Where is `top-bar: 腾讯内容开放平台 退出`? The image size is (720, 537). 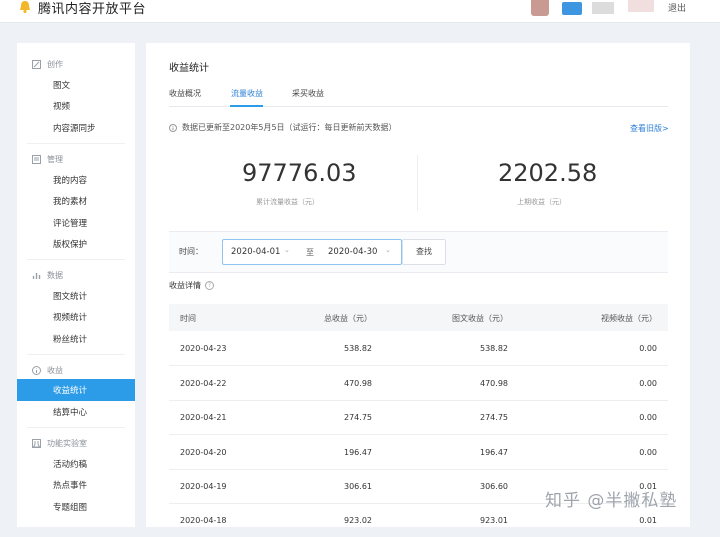 top-bar: 腾讯内容开放平台 退出 is located at coordinates (360, 11).